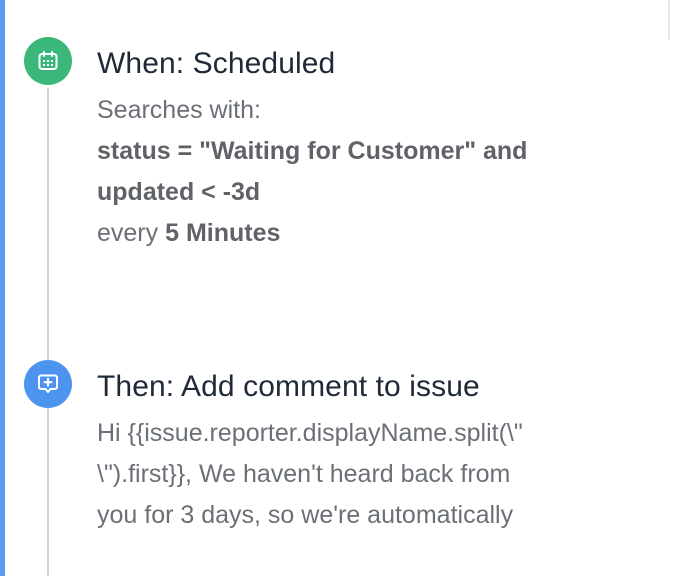 This screenshot has height=576, width=692. What do you see at coordinates (304, 474) in the screenshot?
I see `comment-line: \").first}}, We haven't heard back from` at bounding box center [304, 474].